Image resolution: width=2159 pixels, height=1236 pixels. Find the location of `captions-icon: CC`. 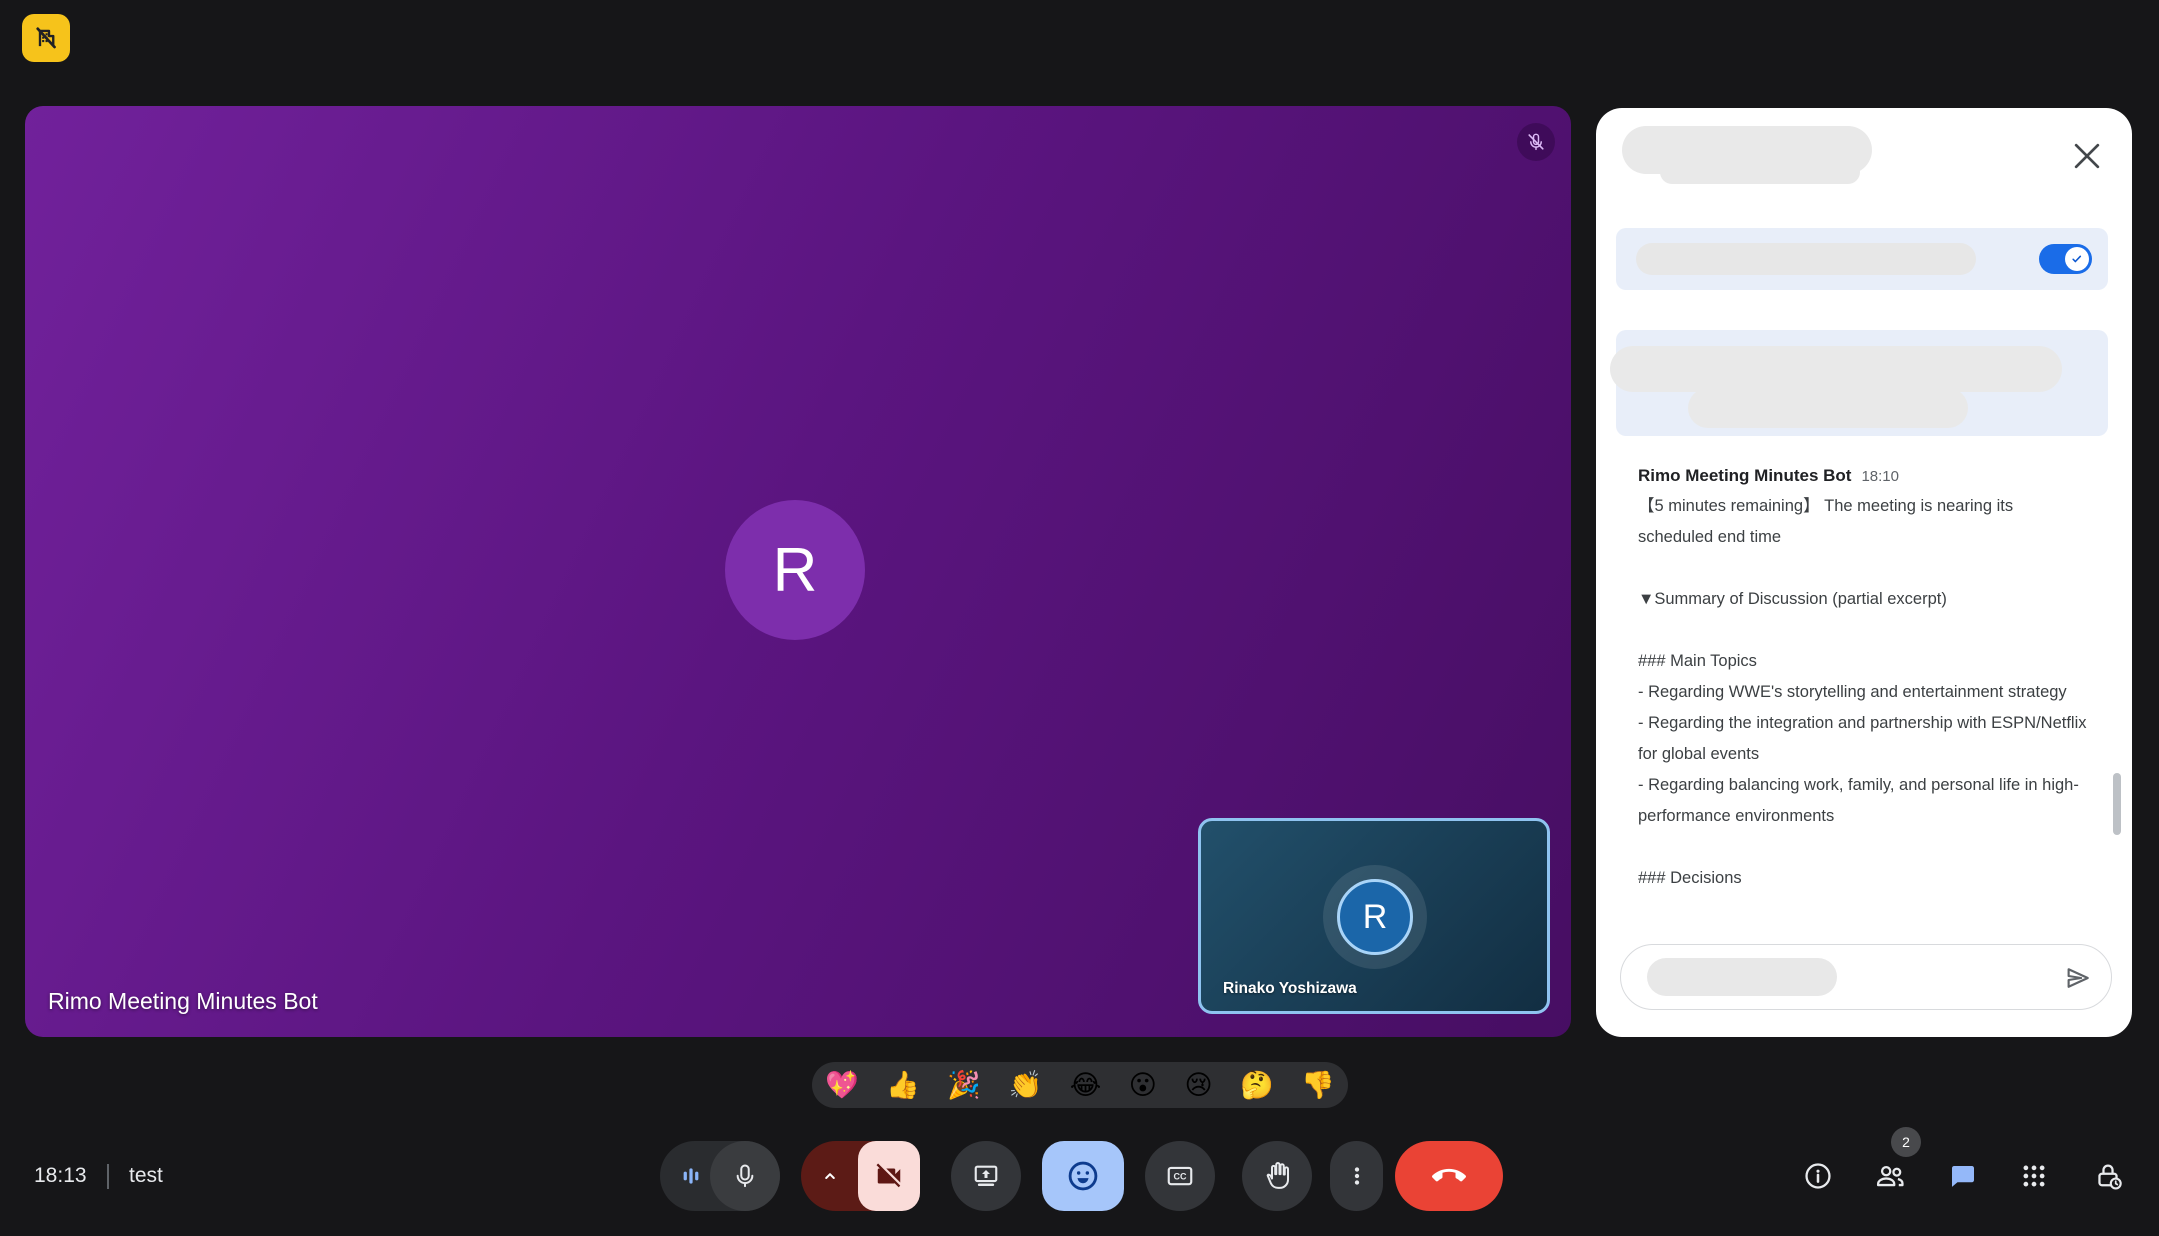

captions-icon: CC is located at coordinates (1180, 1176).